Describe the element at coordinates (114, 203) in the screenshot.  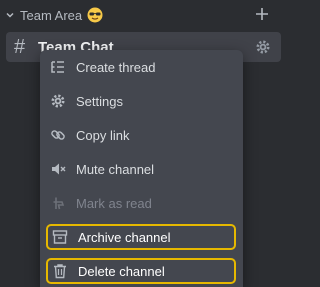
I see `menu-item-label: Mark as read` at that location.